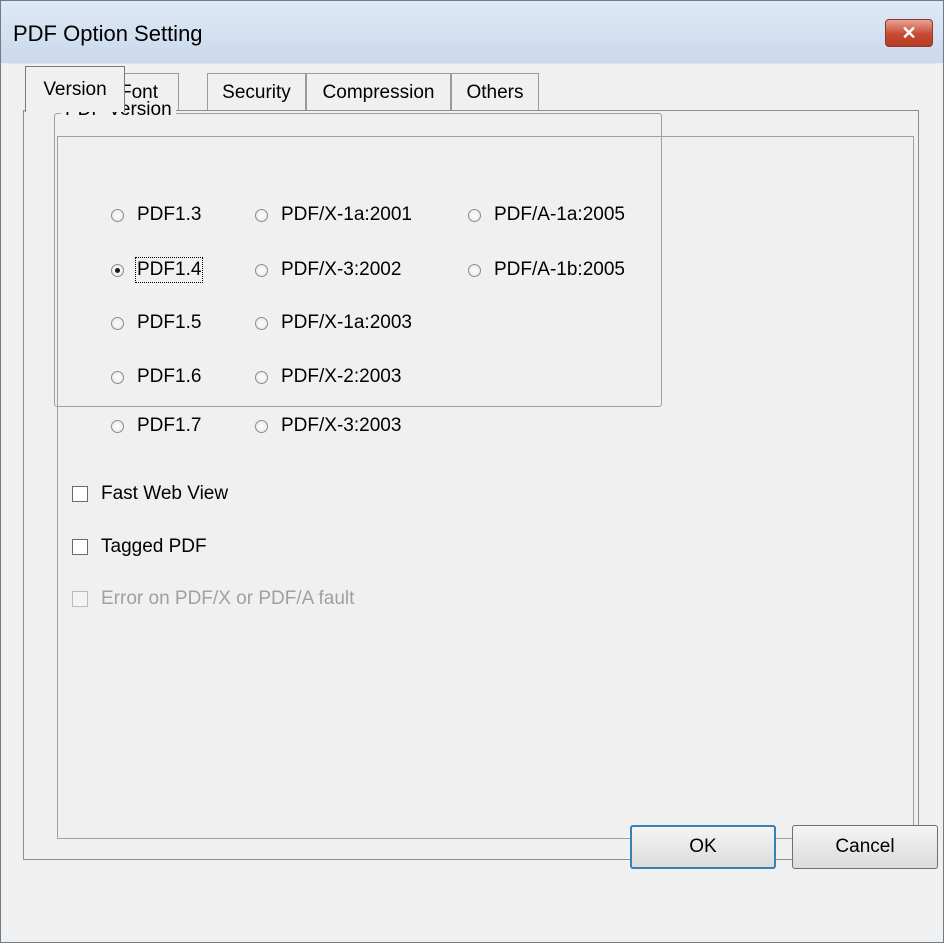  What do you see at coordinates (228, 598) in the screenshot?
I see `checkbox-label: Error on PDF/X or PDF/A fault` at bounding box center [228, 598].